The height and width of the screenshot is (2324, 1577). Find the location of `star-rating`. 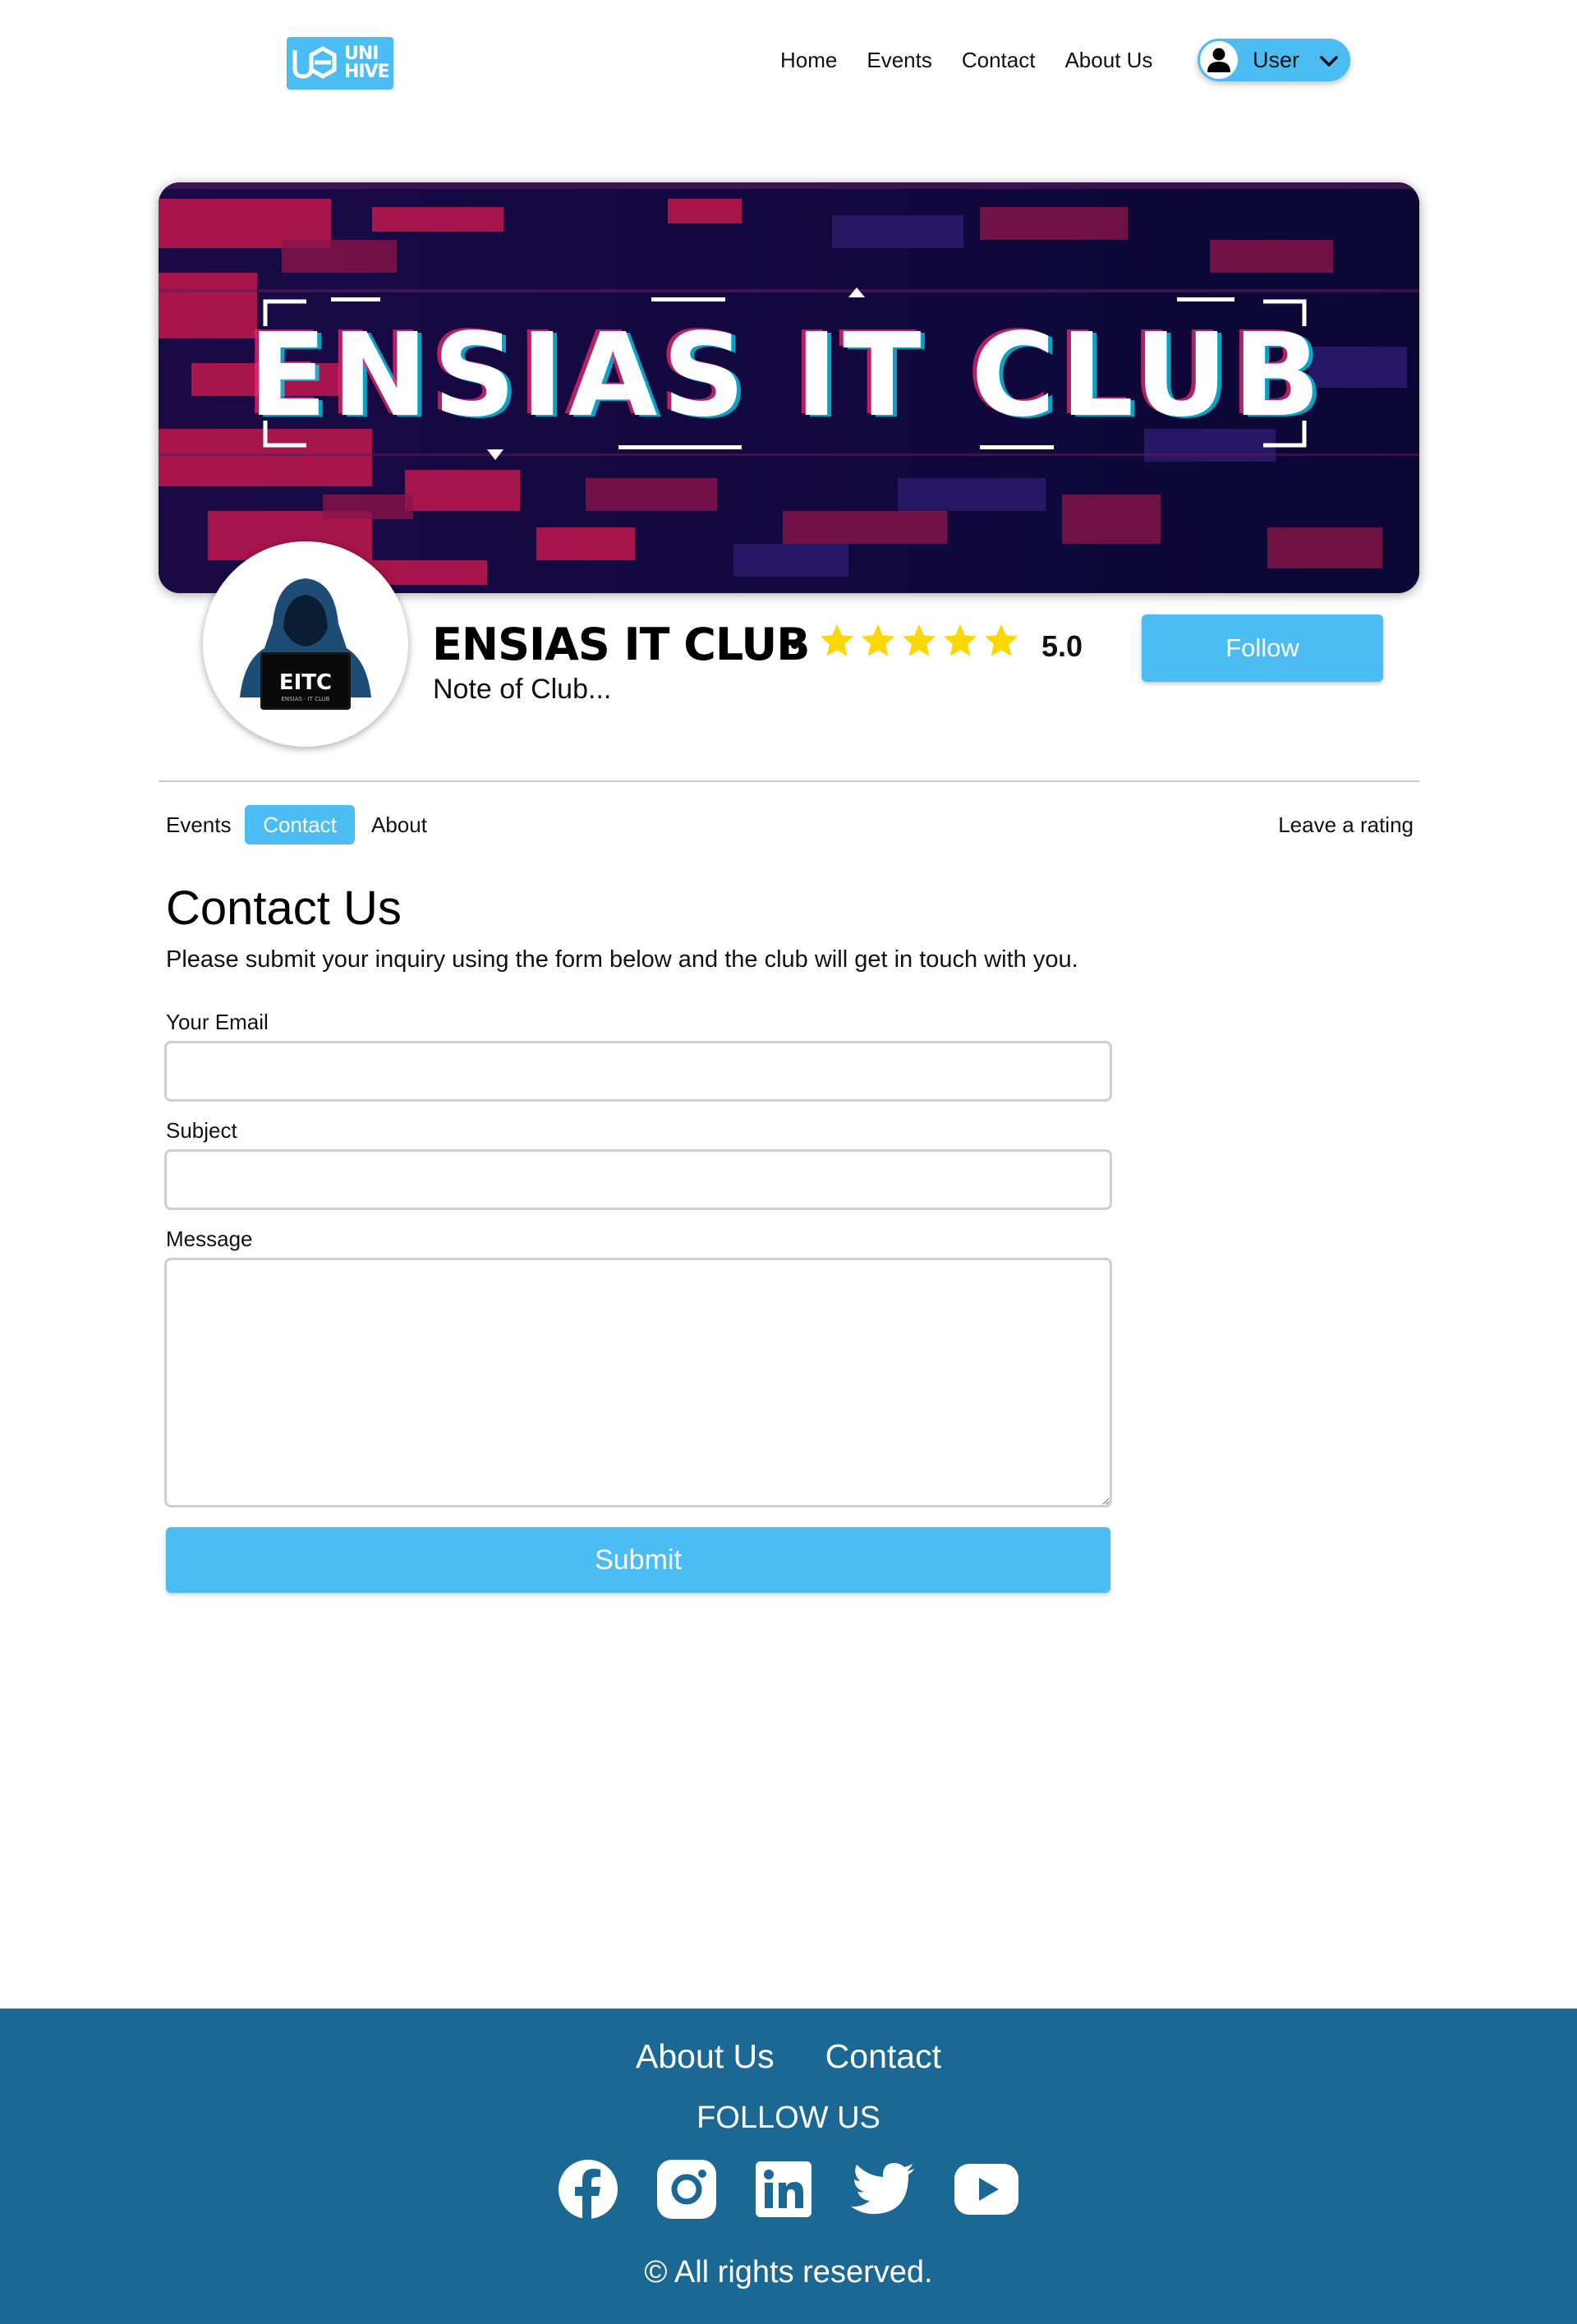

star-rating is located at coordinates (920, 641).